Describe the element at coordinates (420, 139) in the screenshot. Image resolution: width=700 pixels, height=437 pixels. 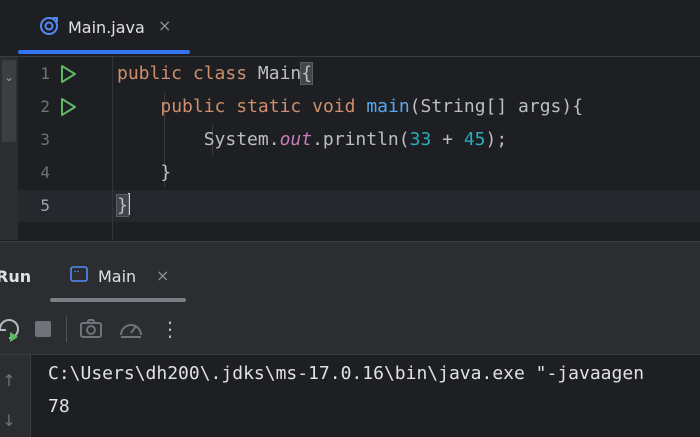
I see `code-token: 33` at that location.